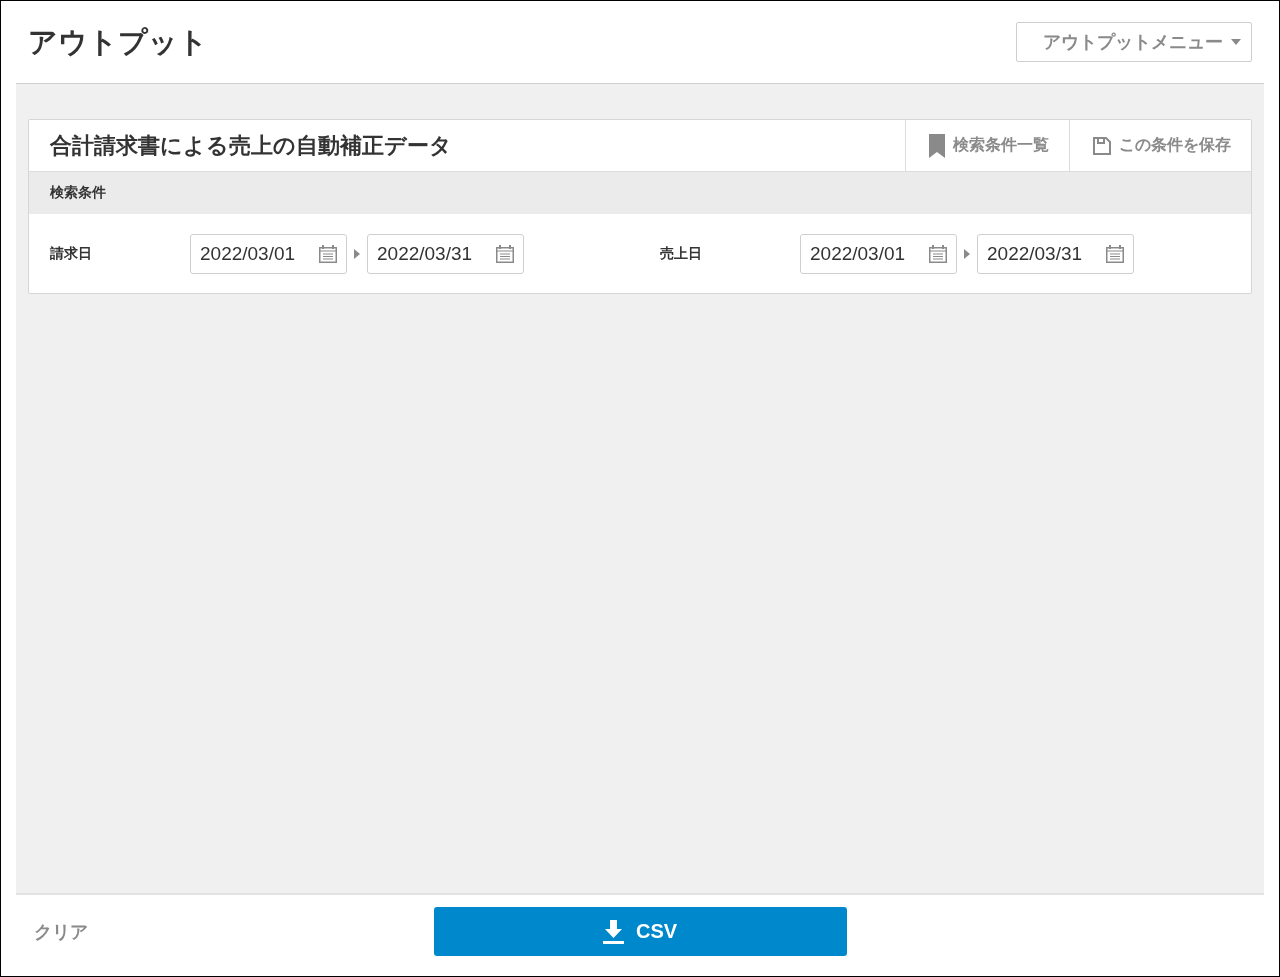 Image resolution: width=1280 pixels, height=977 pixels. I want to click on csv-download-button: CSV, so click(640, 931).